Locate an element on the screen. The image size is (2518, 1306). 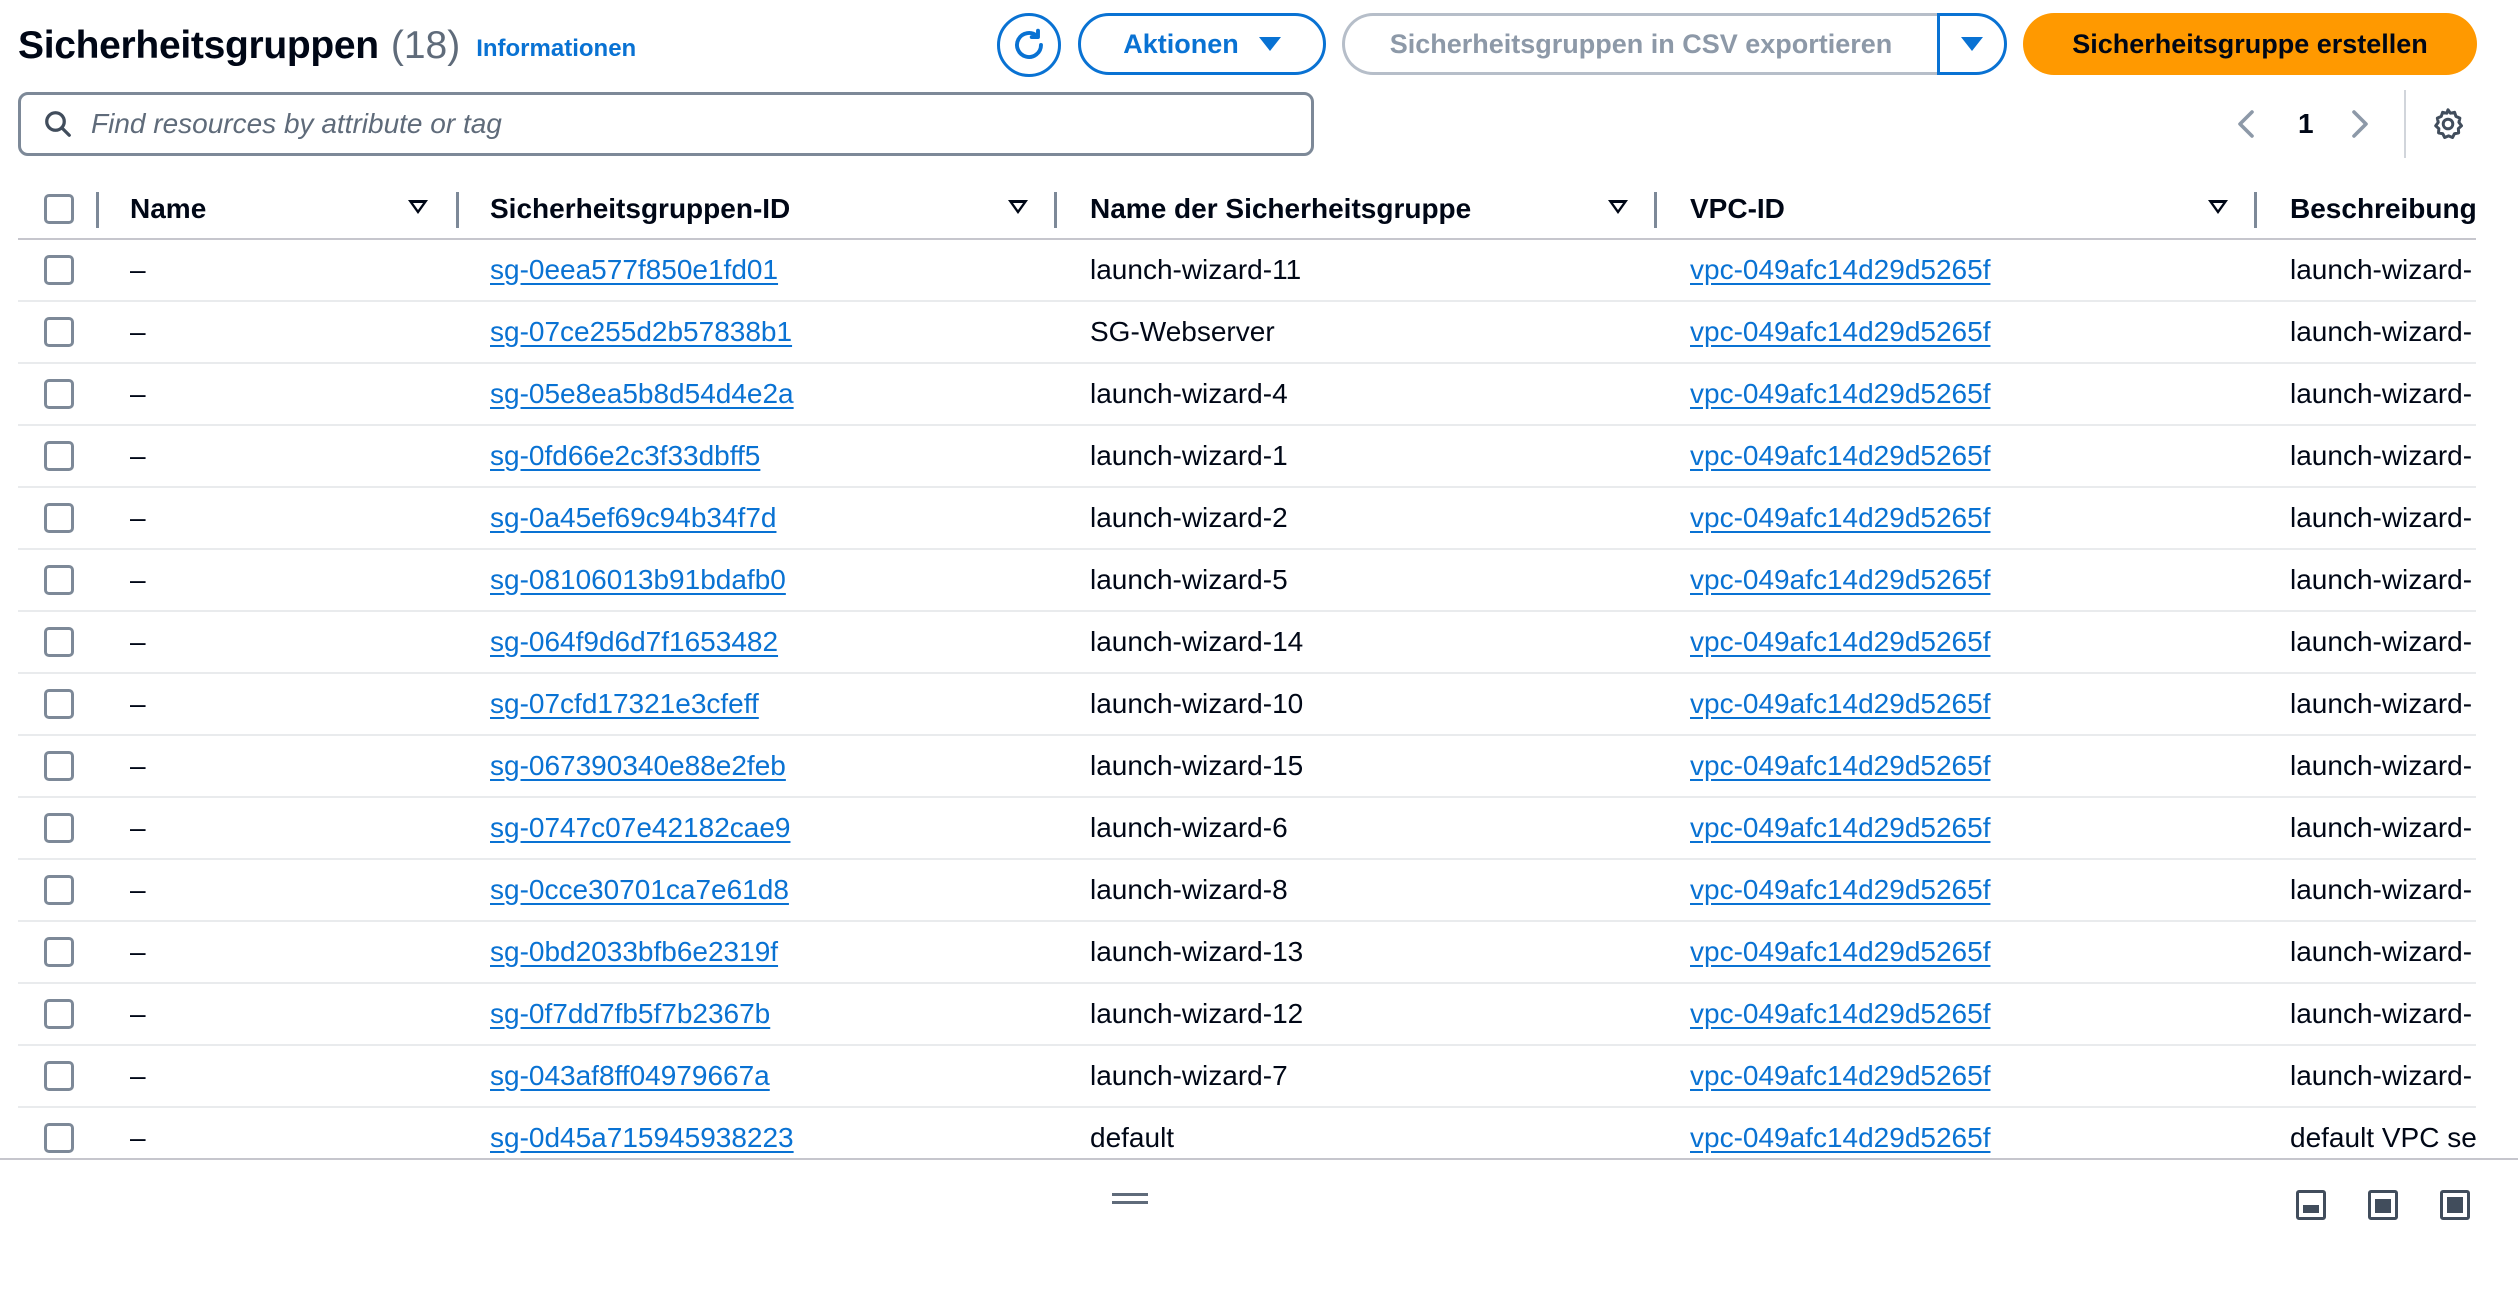
next-page-button is located at coordinates (2360, 124).